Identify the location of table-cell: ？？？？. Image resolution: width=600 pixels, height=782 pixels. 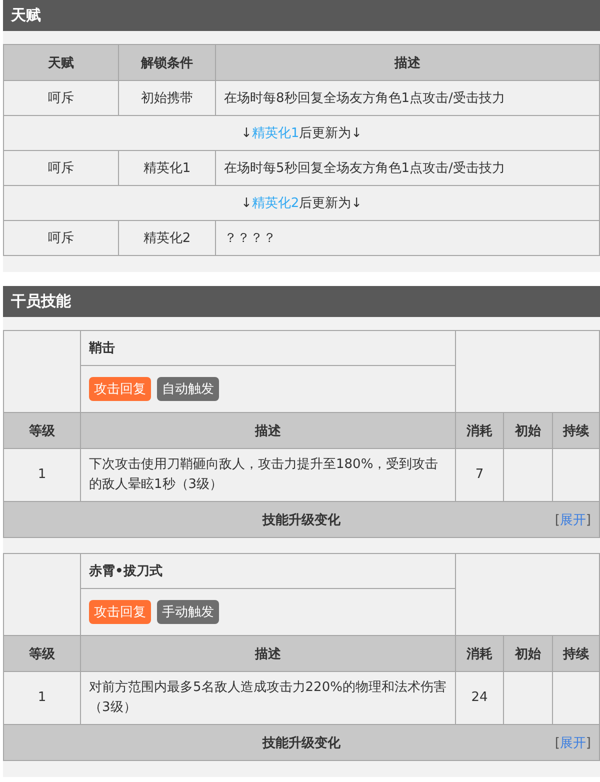
(408, 238).